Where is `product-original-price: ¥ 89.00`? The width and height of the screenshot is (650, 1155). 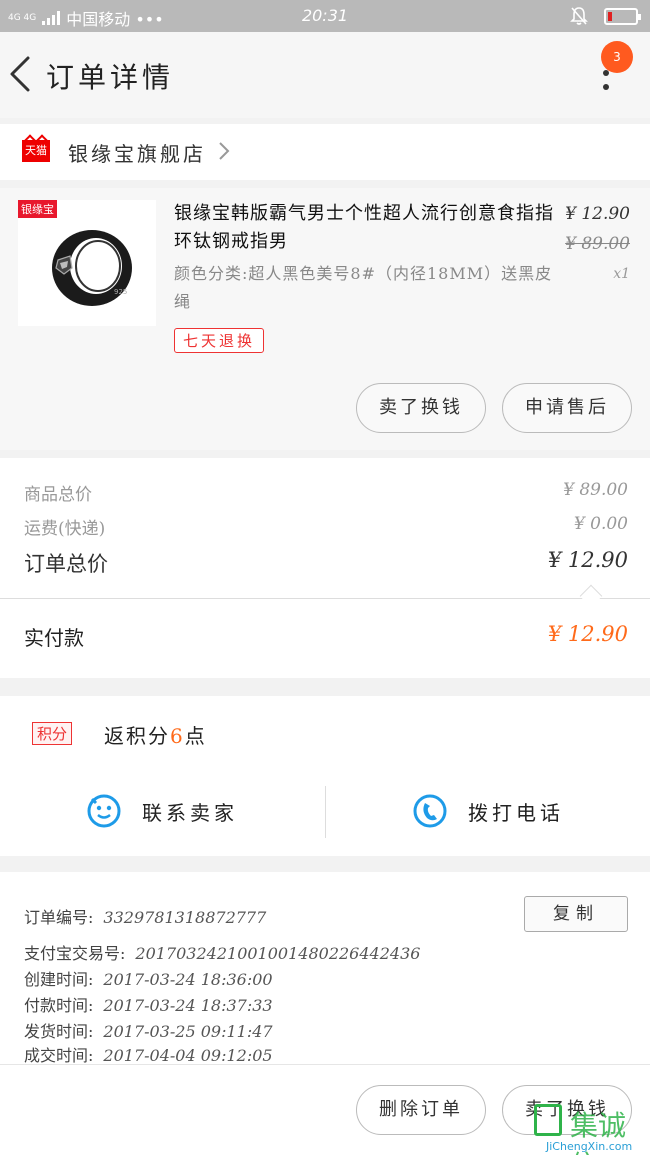 product-original-price: ¥ 89.00 is located at coordinates (597, 244).